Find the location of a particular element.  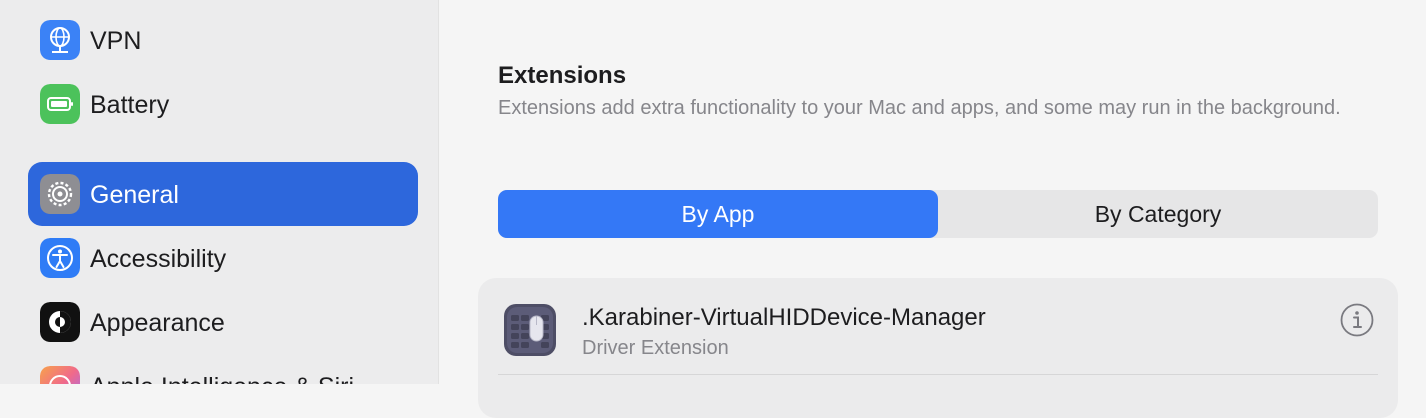

sidebar-item-label: Appearance is located at coordinates (157, 323).